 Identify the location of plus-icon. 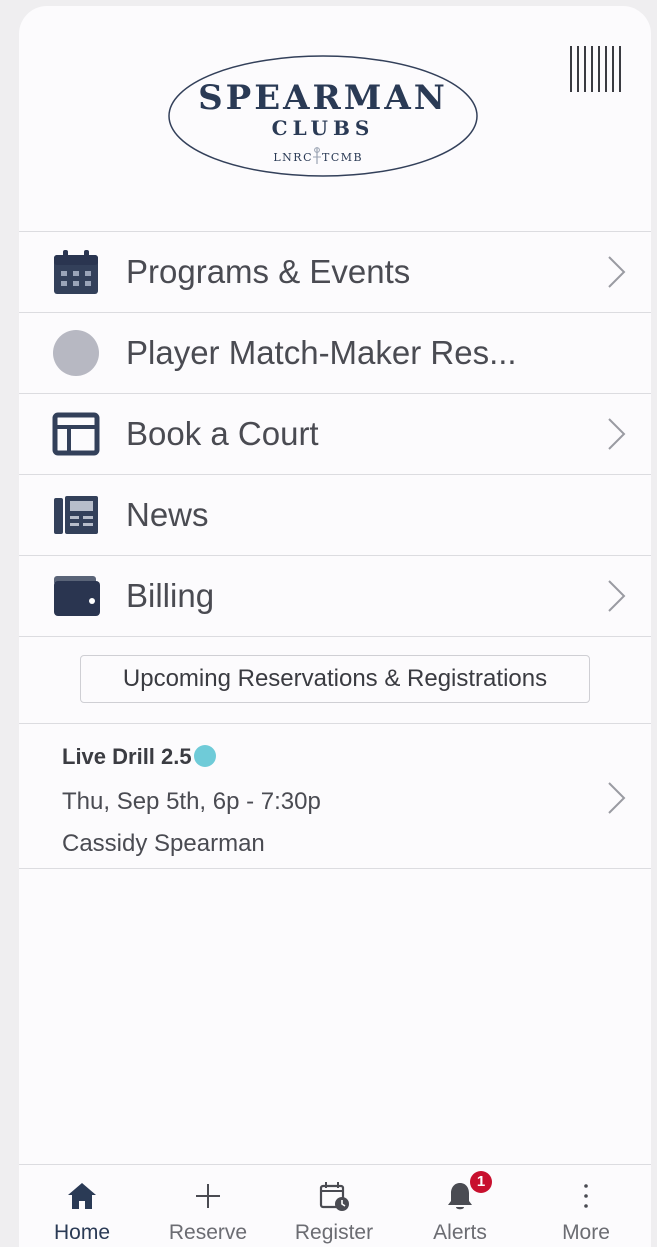
(208, 1196).